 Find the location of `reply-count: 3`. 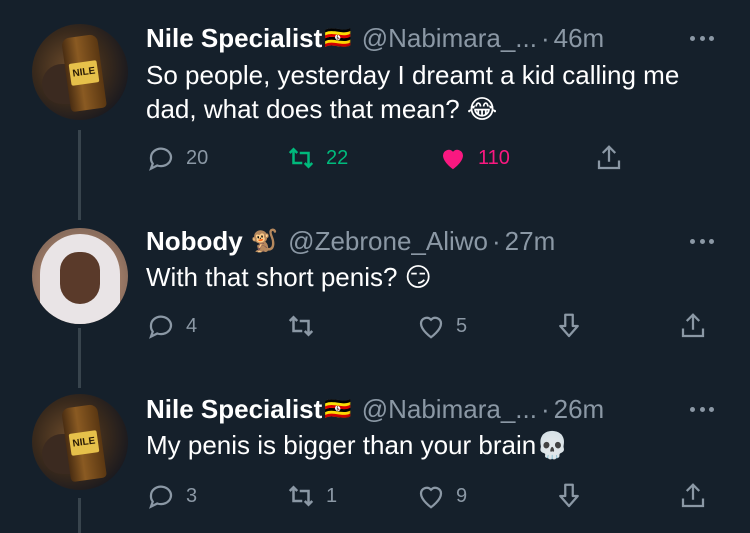

reply-count: 3 is located at coordinates (192, 495).